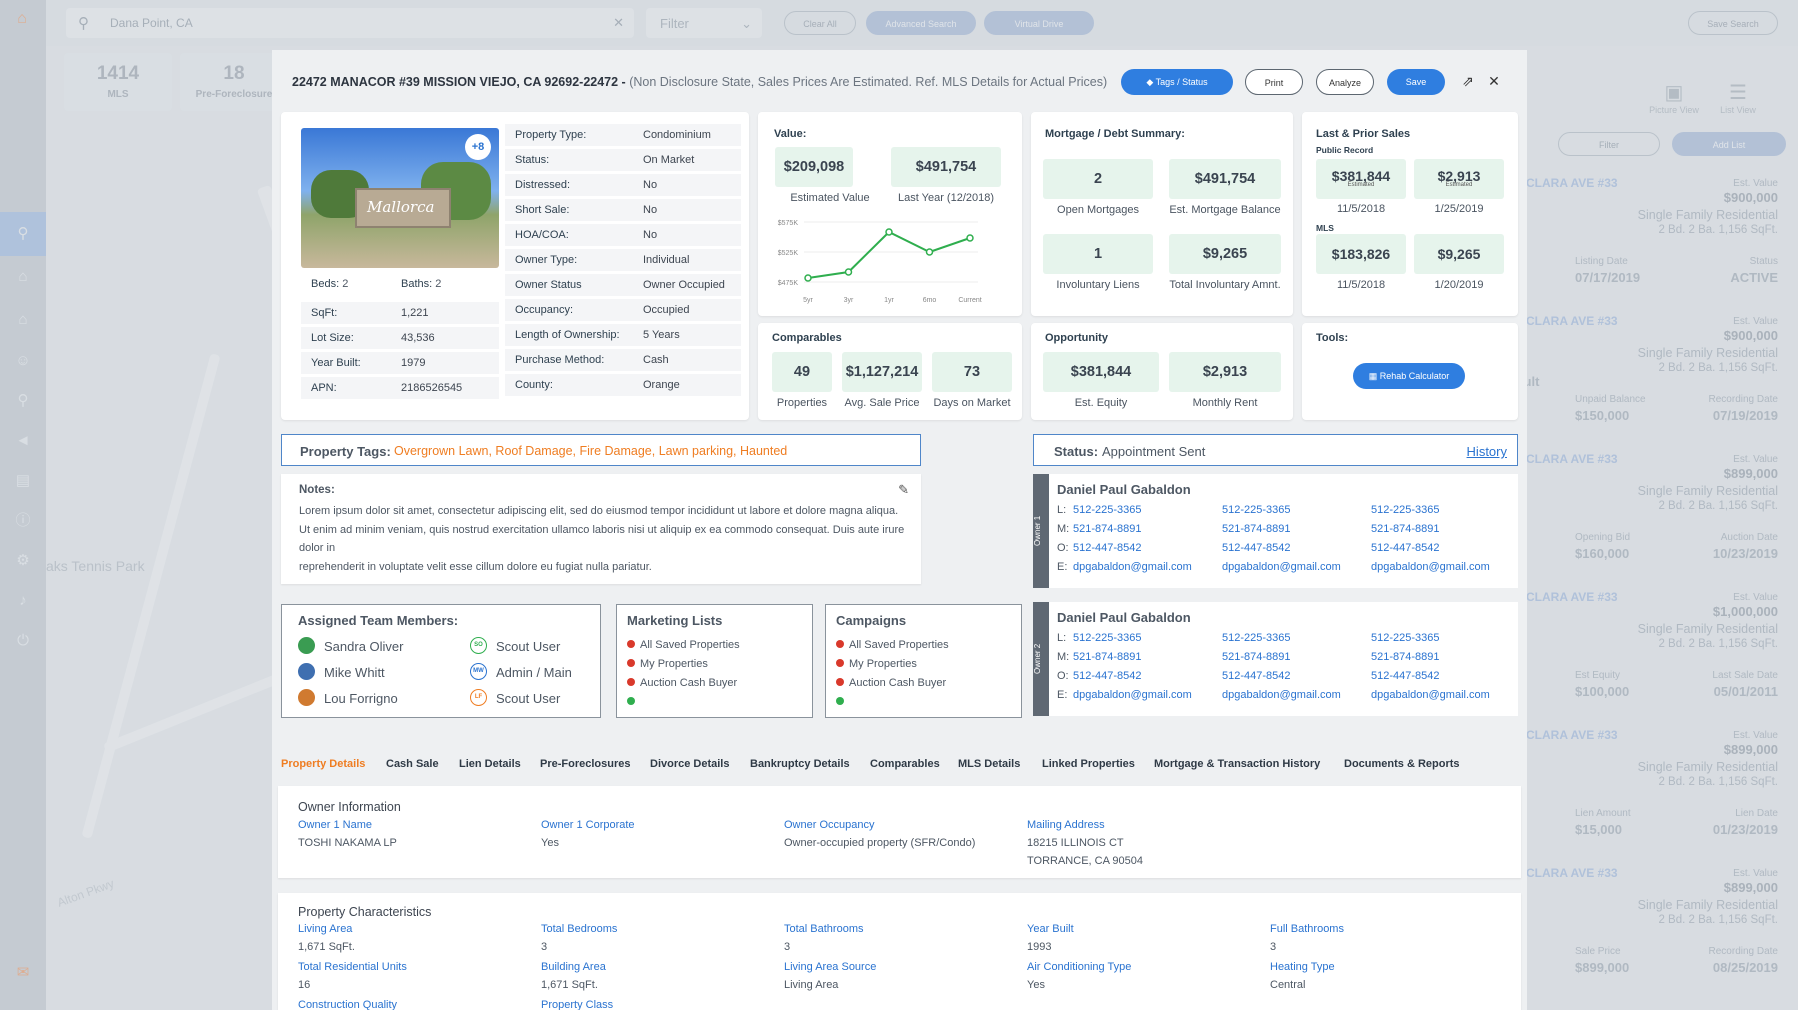 The height and width of the screenshot is (1010, 1798). Describe the element at coordinates (548, 285) in the screenshot. I see `property-fact-label: Owner Status` at that location.